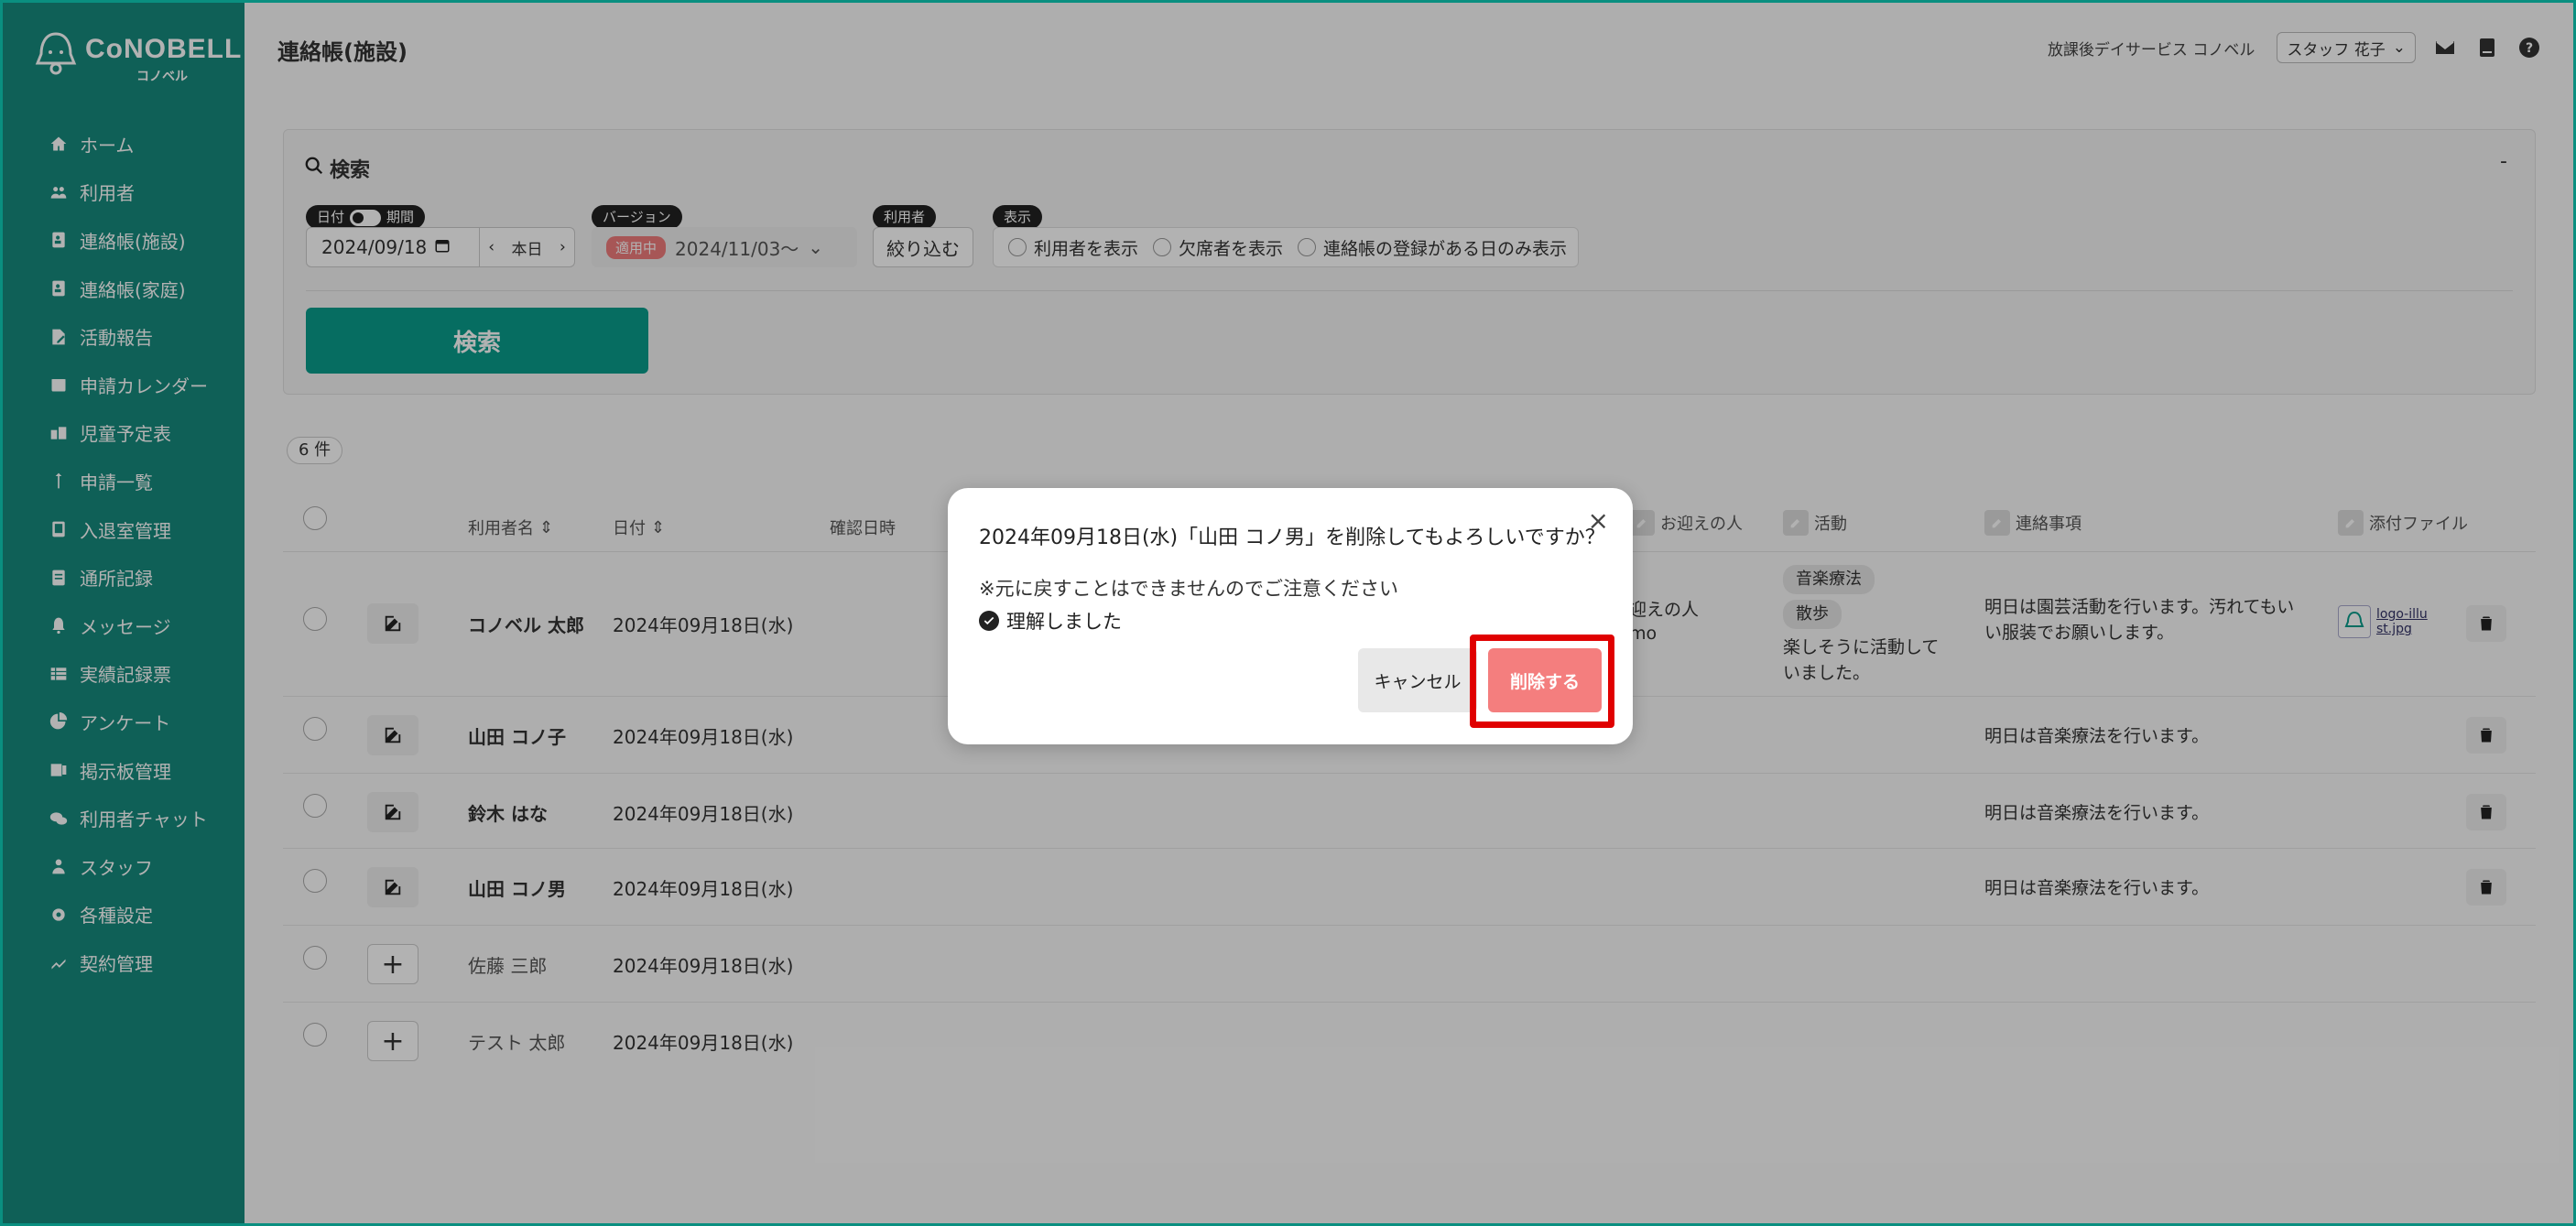  Describe the element at coordinates (1050, 621) in the screenshot. I see `understood-checkbox: 理解しました` at that location.